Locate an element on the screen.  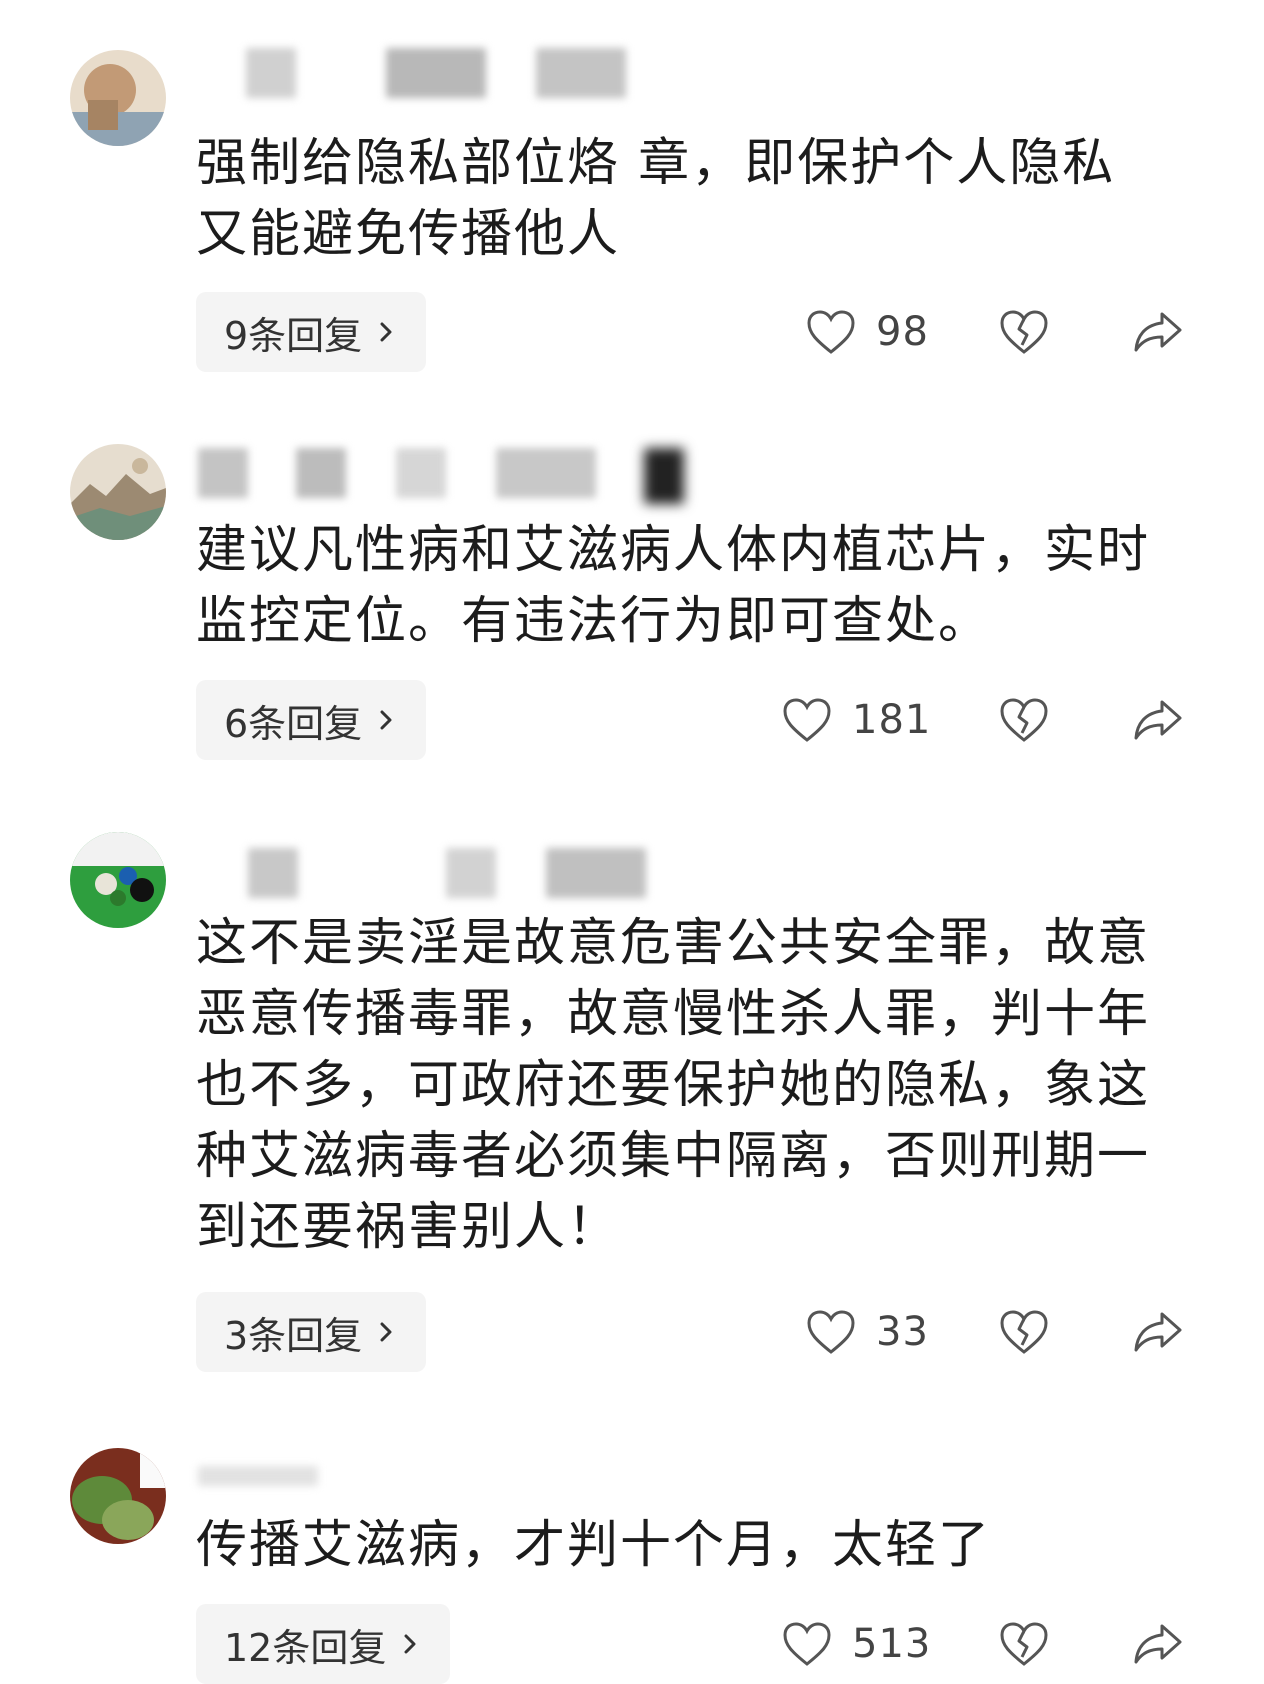
comment-text: 传播艾滋病，才判十个月，太轻了 is located at coordinates (594, 1545).